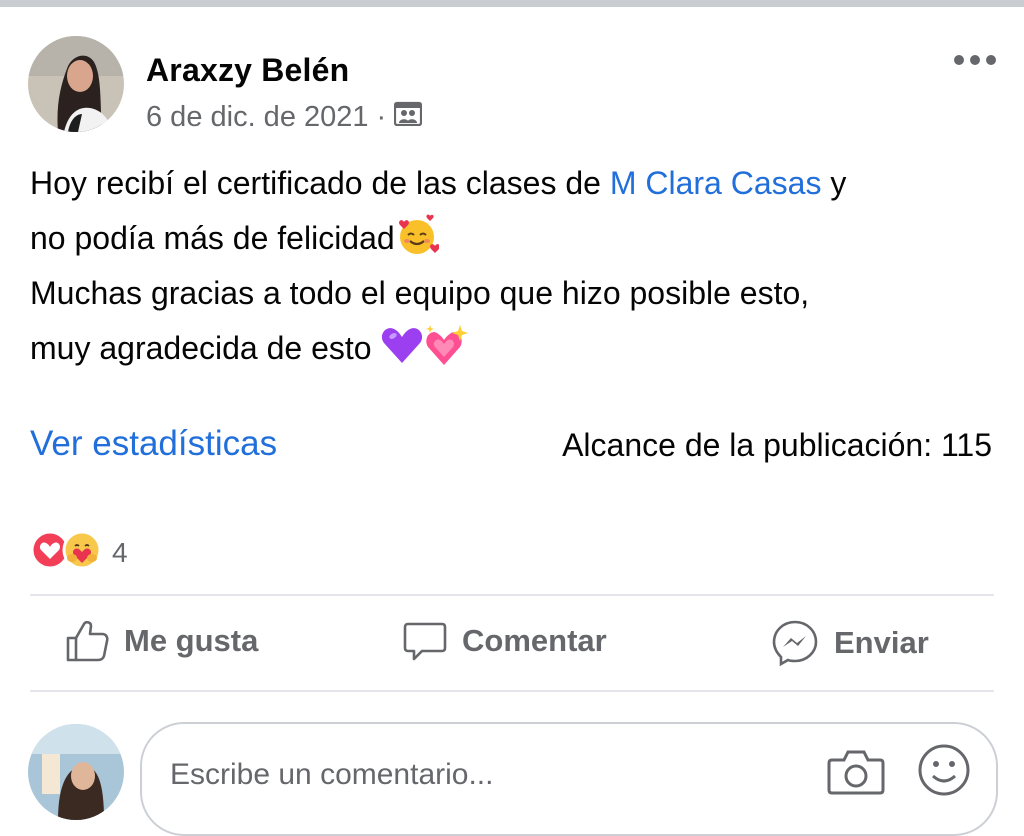  What do you see at coordinates (795, 643) in the screenshot?
I see `messenger-icon` at bounding box center [795, 643].